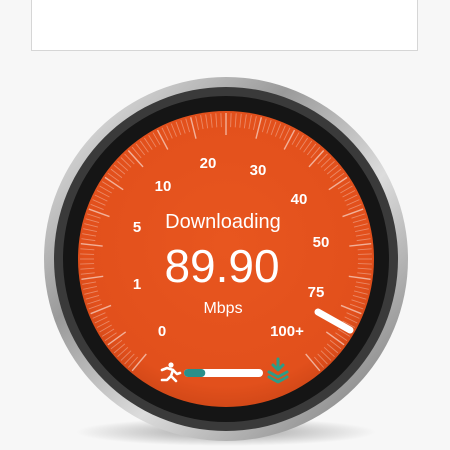 The image size is (450, 450). I want to click on progress-fill, so click(195, 373).